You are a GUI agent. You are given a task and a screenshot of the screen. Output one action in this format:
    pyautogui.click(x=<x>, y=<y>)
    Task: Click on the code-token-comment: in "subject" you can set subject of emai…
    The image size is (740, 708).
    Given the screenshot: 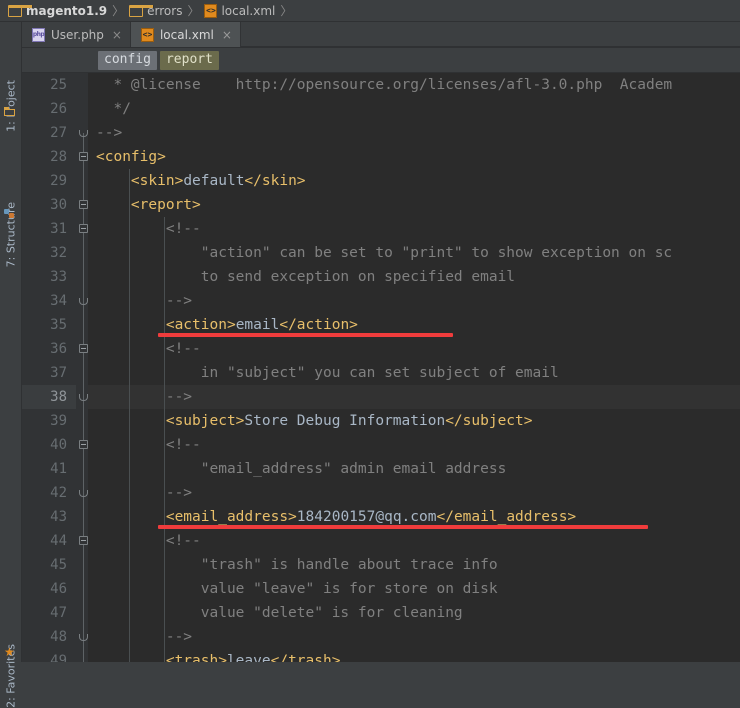 What is the action you would take?
    pyautogui.click(x=327, y=373)
    